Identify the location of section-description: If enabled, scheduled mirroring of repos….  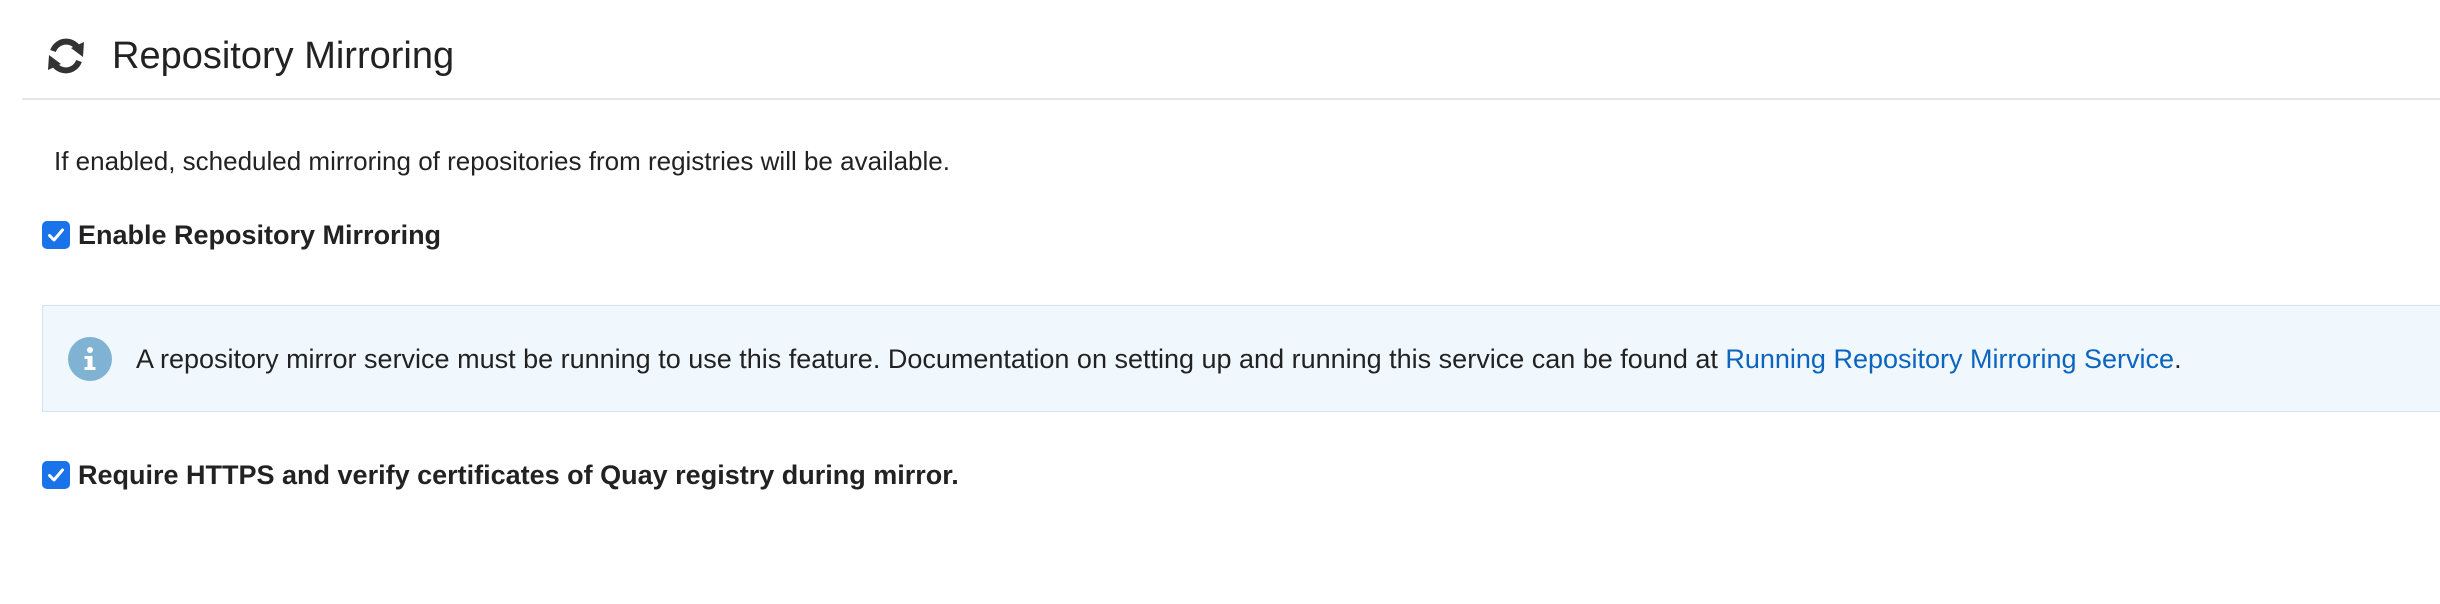
(502, 161).